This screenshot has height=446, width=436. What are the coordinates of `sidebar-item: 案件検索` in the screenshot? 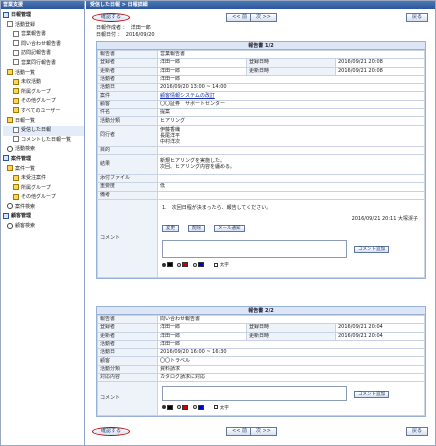 It's located at (43, 208).